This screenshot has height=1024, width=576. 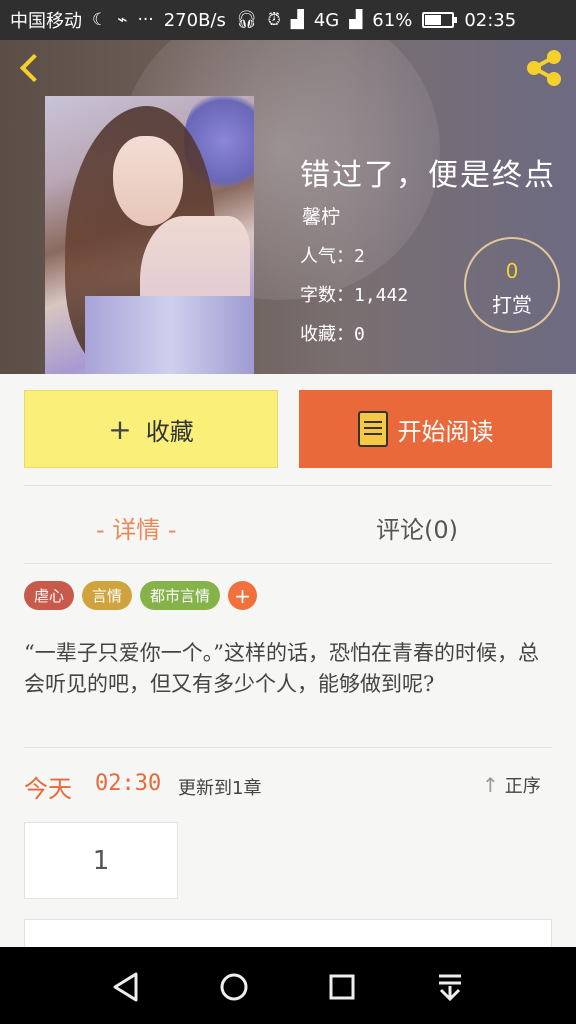 What do you see at coordinates (169, 431) in the screenshot?
I see `collect-label: 收藏` at bounding box center [169, 431].